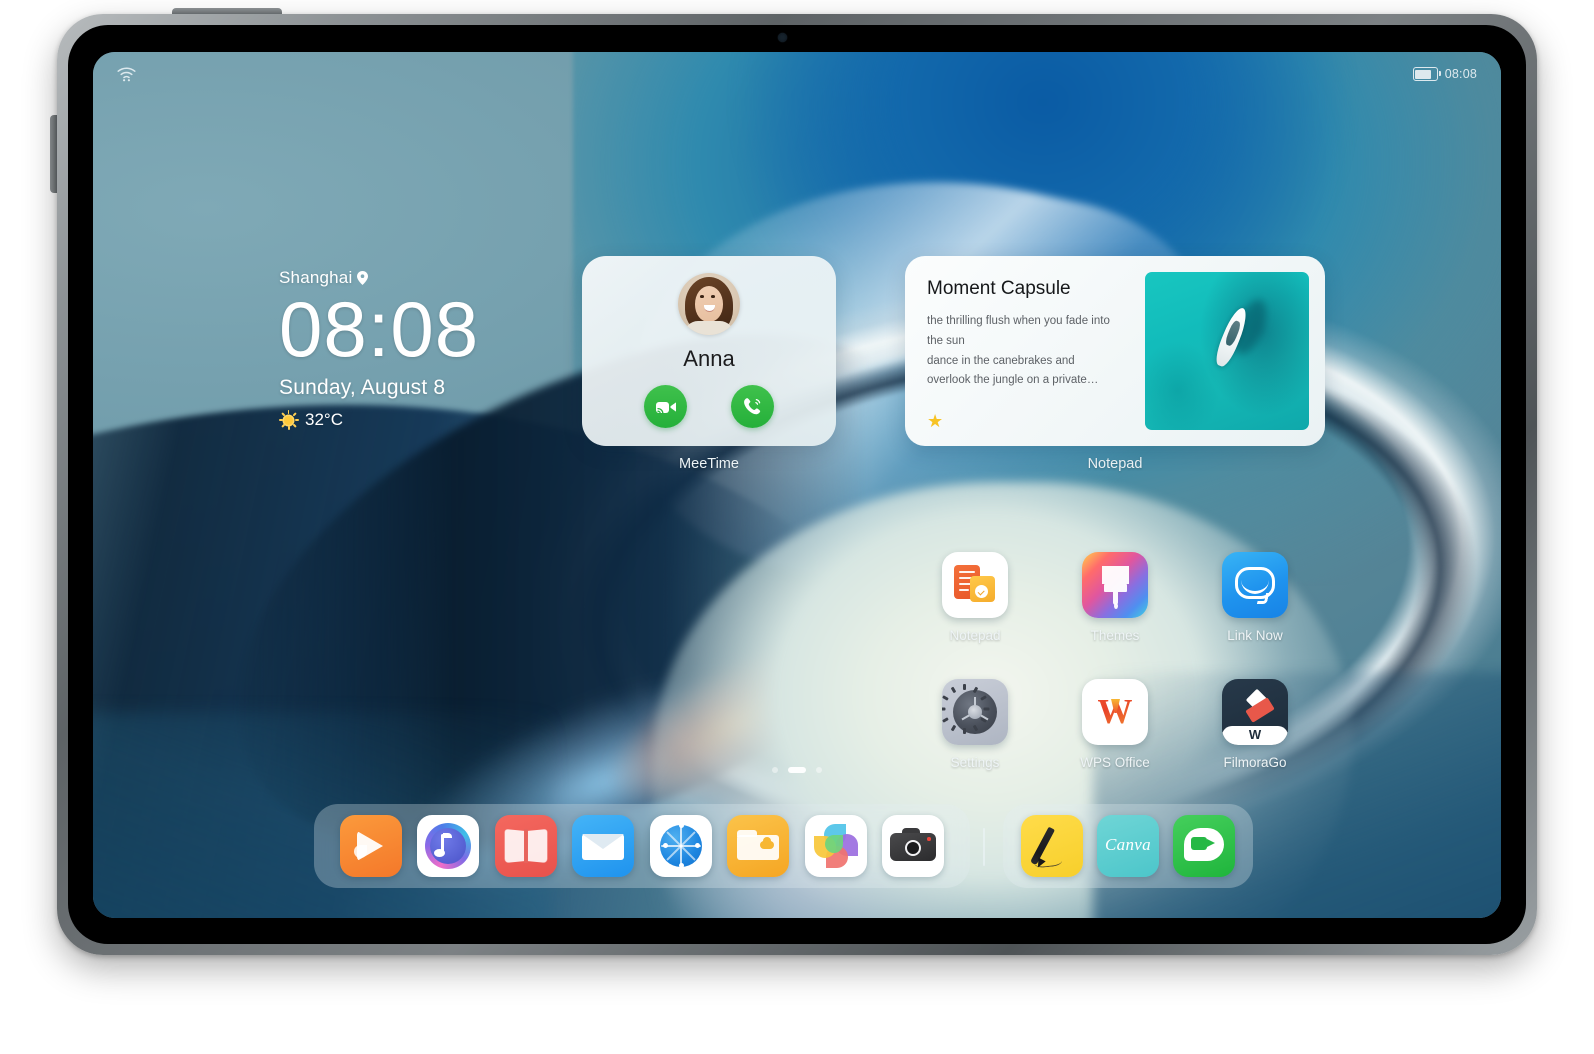 The width and height of the screenshot is (1594, 1054). I want to click on filmorago-icon, so click(1255, 712).